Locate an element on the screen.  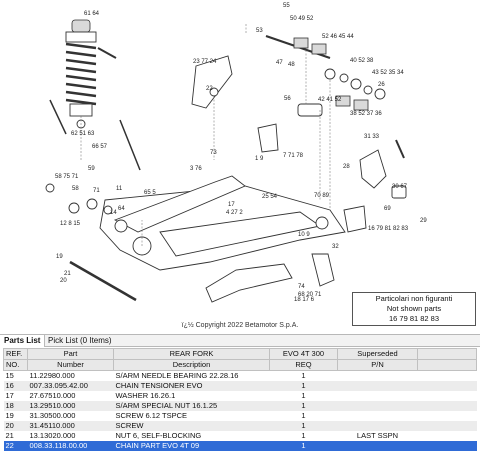
tab-pick-list: Pick List (0 Items) is located at coordinates (80, 341).